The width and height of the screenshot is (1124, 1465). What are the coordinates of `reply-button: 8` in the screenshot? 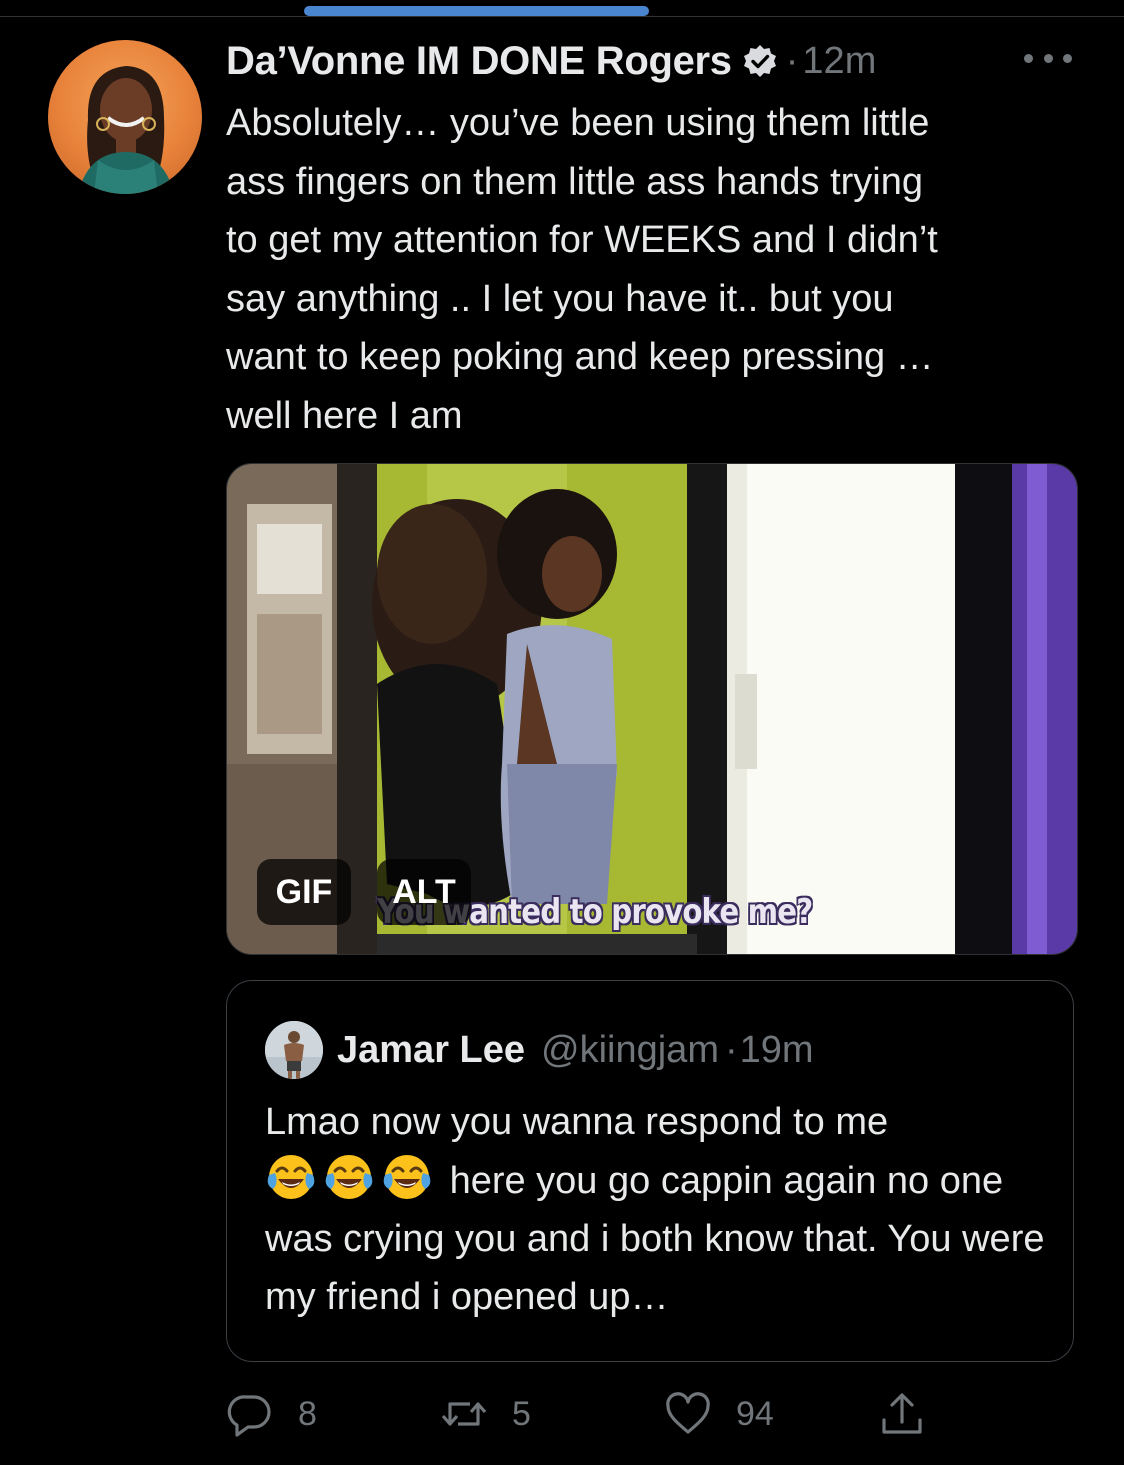 It's located at (271, 1414).